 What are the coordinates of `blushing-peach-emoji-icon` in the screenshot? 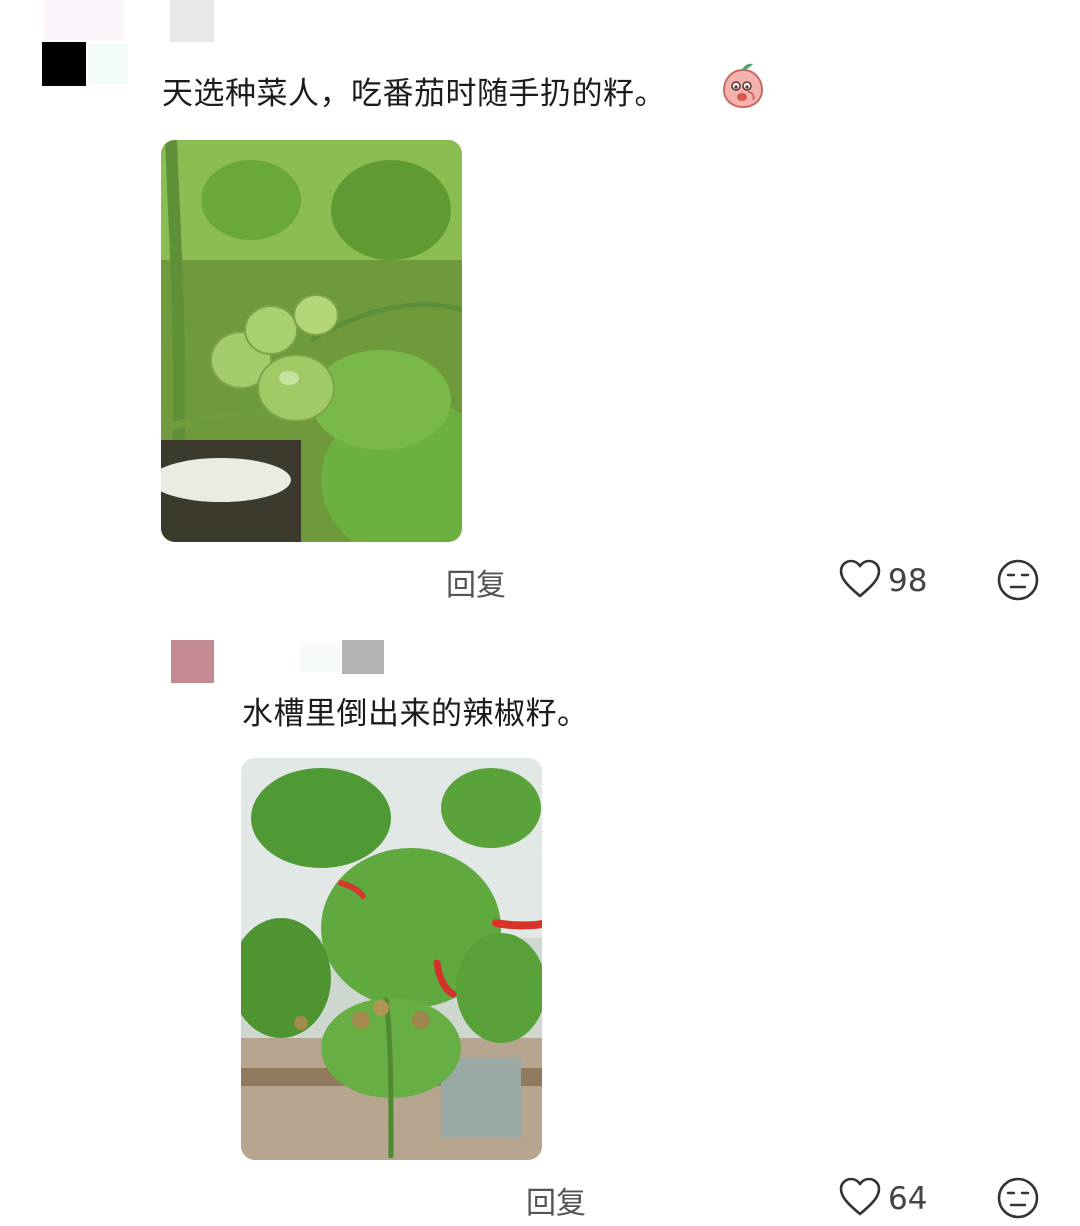 It's located at (743, 85).